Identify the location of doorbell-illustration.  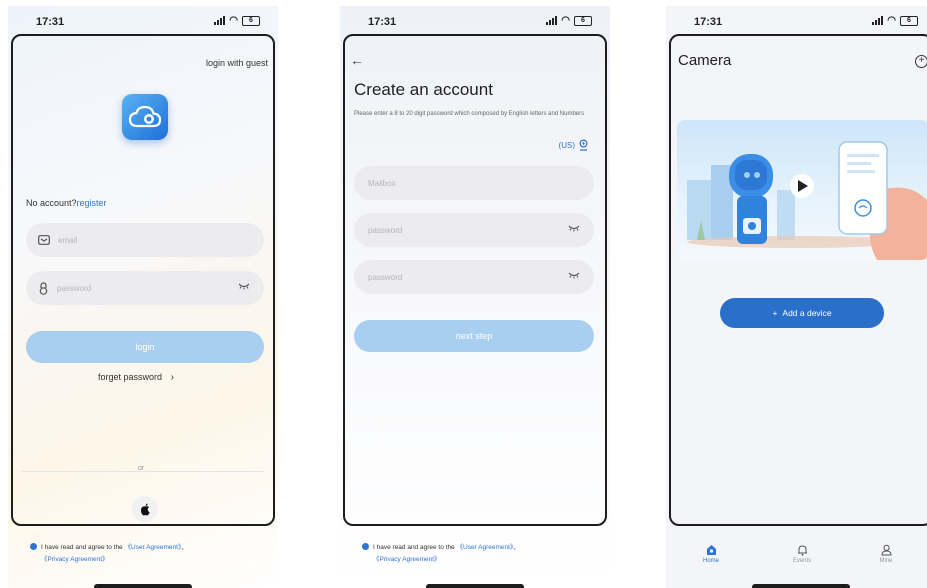
(807, 200).